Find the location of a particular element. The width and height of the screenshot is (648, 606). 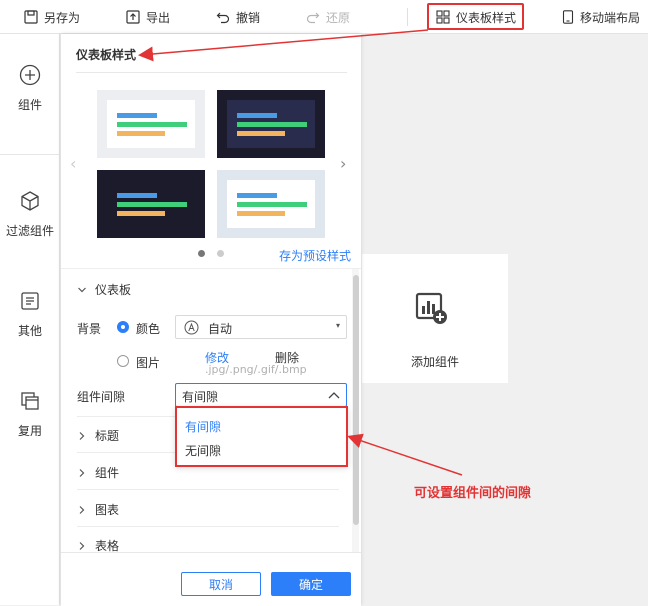

export-button: 导出 is located at coordinates (148, 17).